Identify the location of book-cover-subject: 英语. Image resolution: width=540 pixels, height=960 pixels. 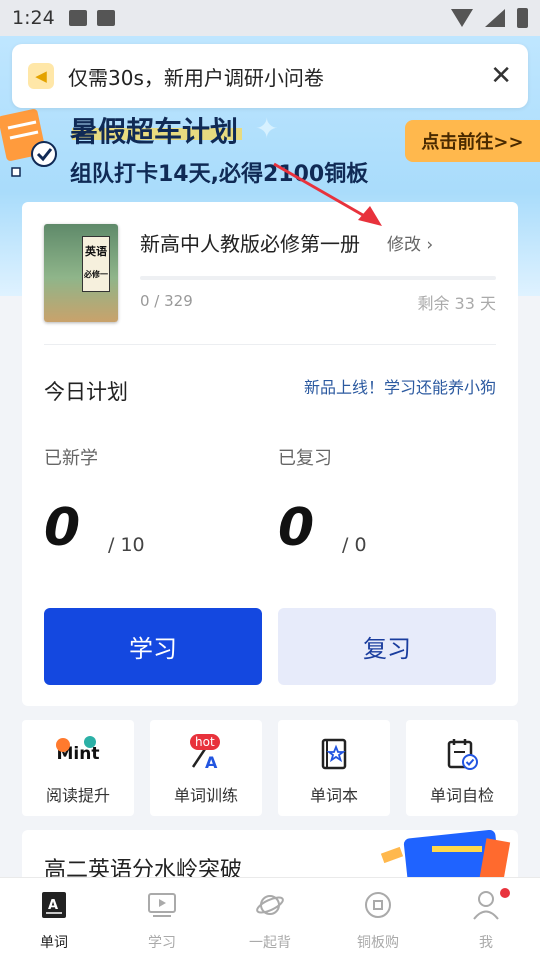
(96, 251).